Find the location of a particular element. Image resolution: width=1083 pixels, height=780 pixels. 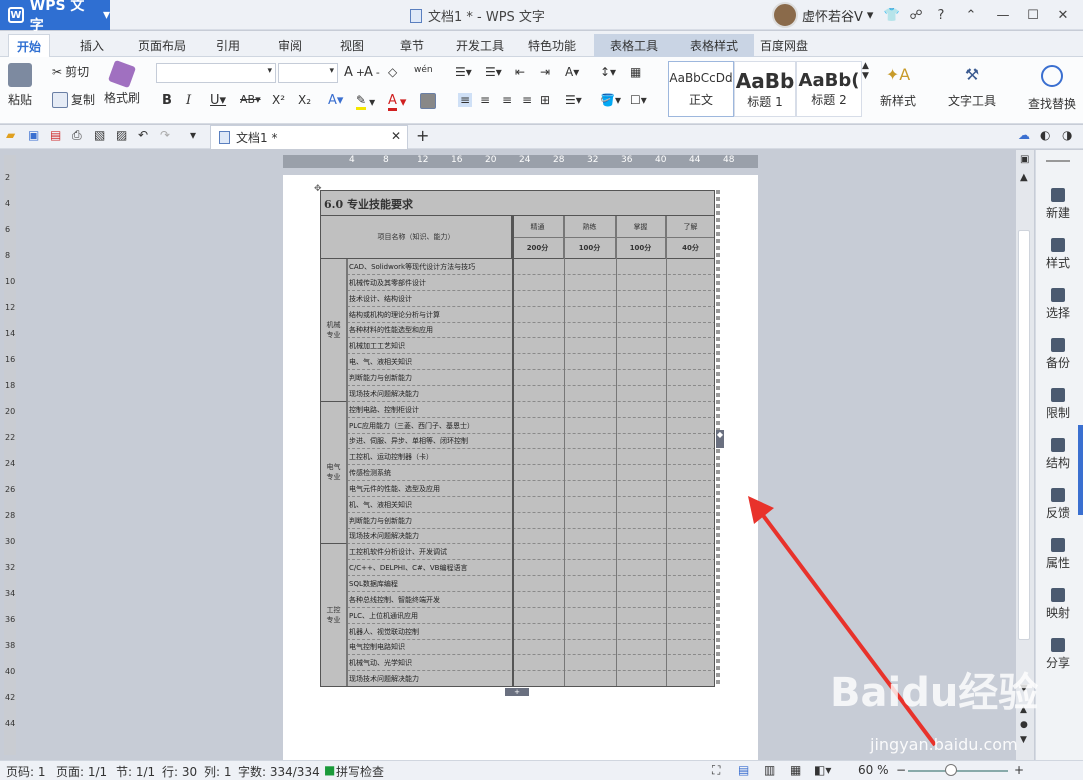

skin-icon: 👕 is located at coordinates (892, 15).